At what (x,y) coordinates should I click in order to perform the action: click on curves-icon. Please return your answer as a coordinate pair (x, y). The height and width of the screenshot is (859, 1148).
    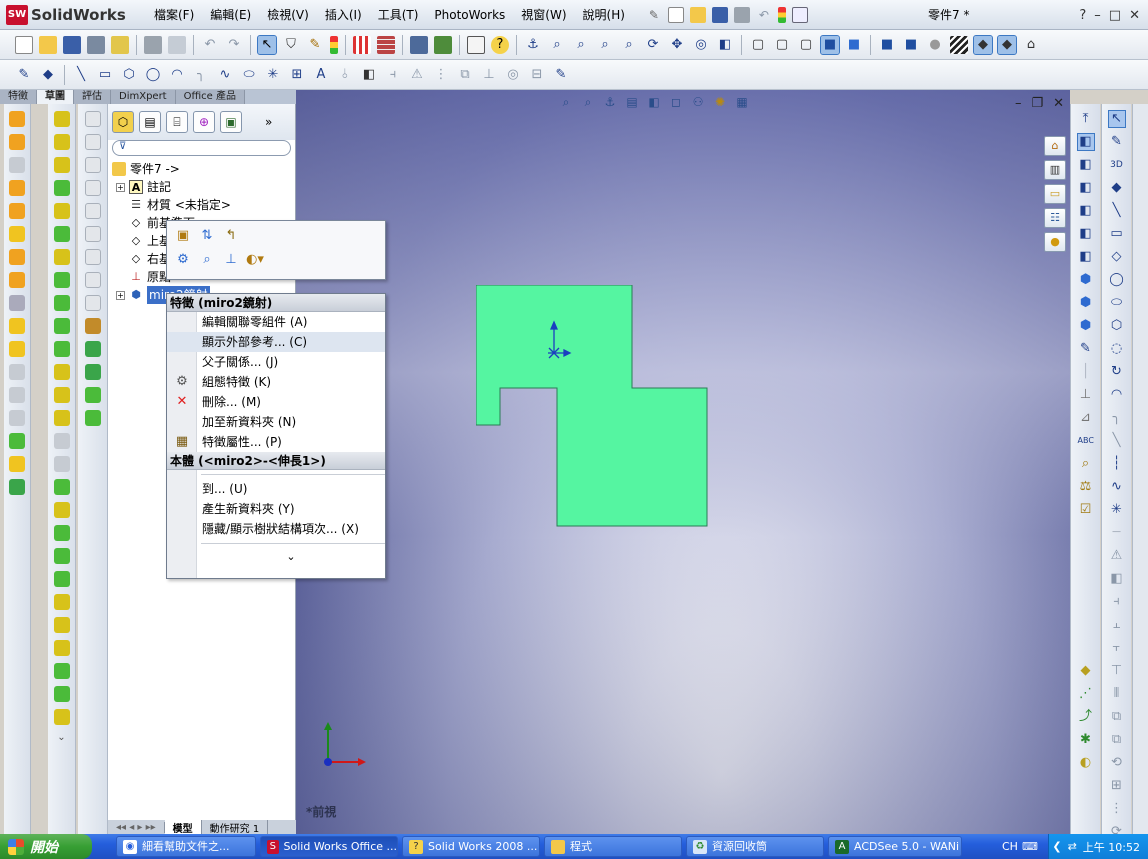
    Looking at the image, I should click on (17, 487).